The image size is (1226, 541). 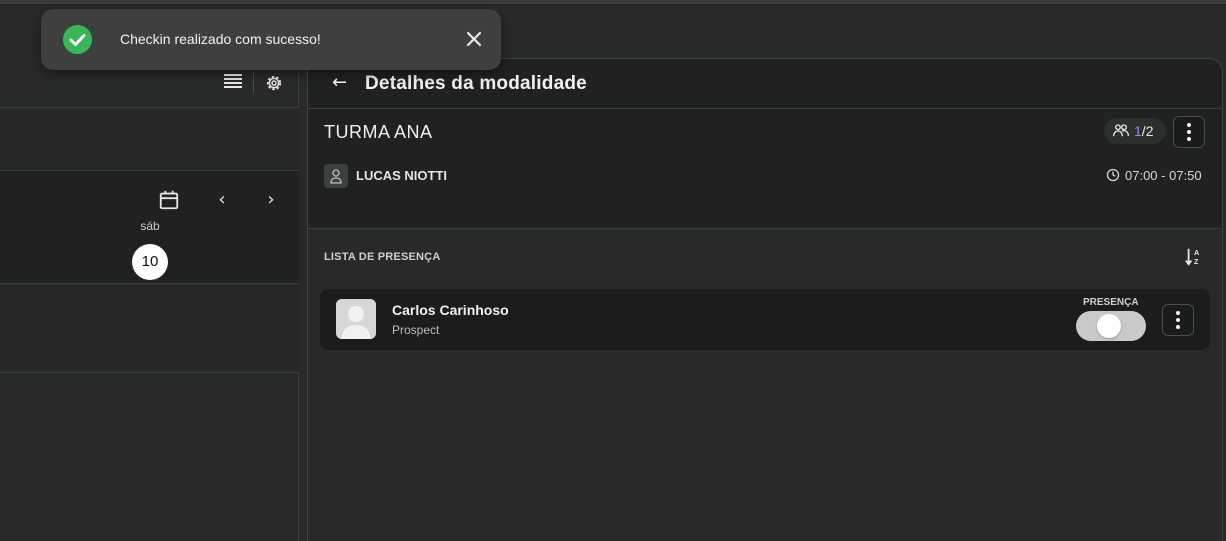 I want to click on toolbar-divider, so click(x=253, y=83).